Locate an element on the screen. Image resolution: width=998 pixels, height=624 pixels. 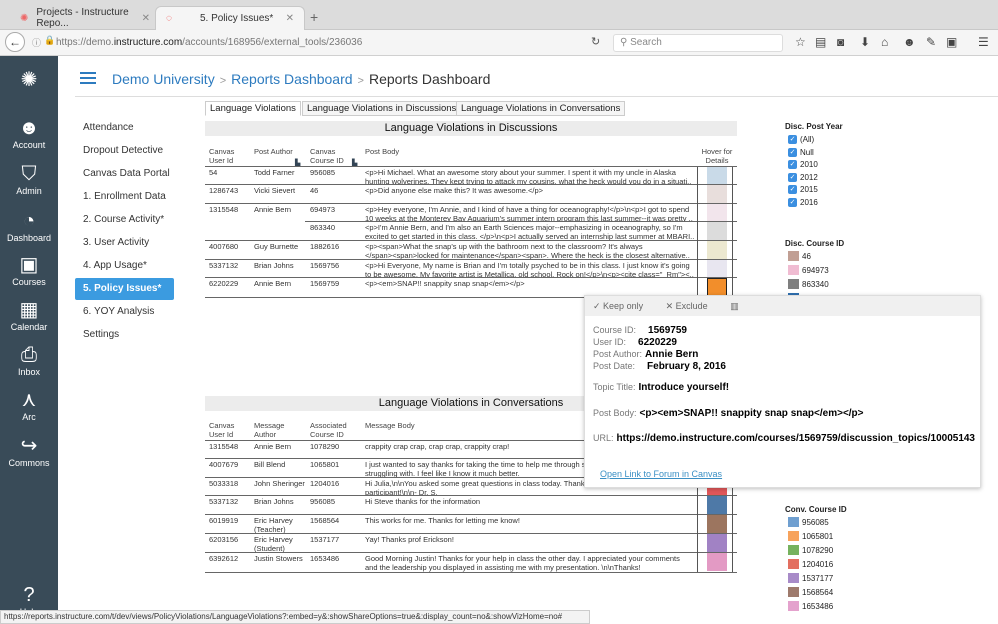
new-tab-button: + is located at coordinates (314, 17).